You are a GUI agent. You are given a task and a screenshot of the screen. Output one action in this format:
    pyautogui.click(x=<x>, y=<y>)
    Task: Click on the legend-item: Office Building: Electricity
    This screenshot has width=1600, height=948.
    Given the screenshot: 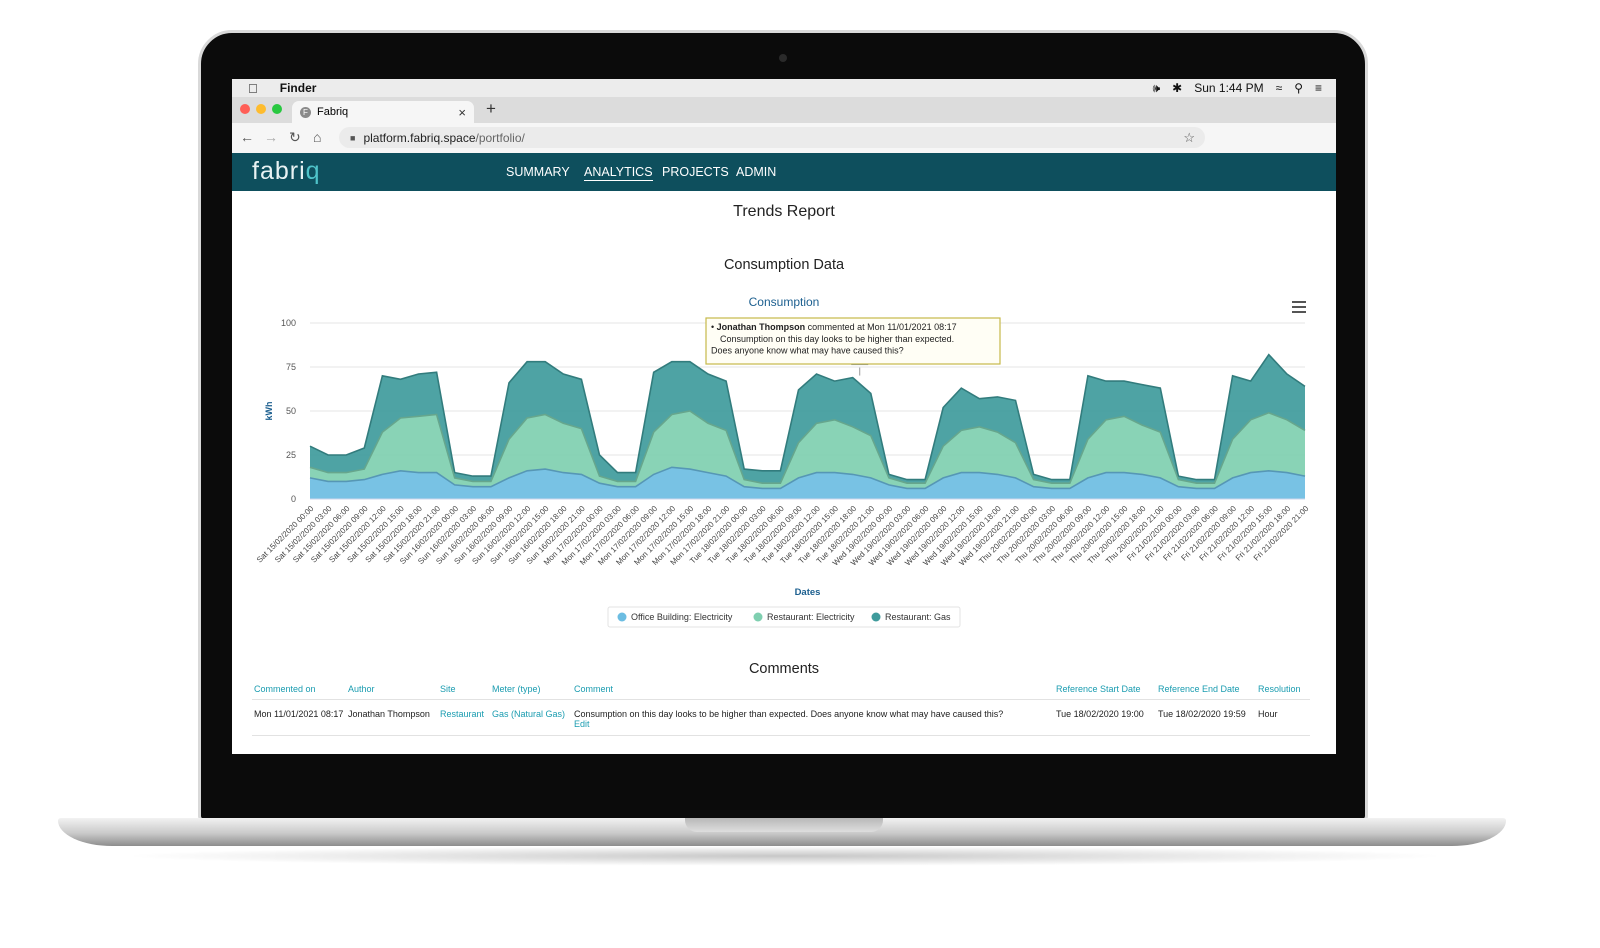 What is the action you would take?
    pyautogui.click(x=682, y=617)
    